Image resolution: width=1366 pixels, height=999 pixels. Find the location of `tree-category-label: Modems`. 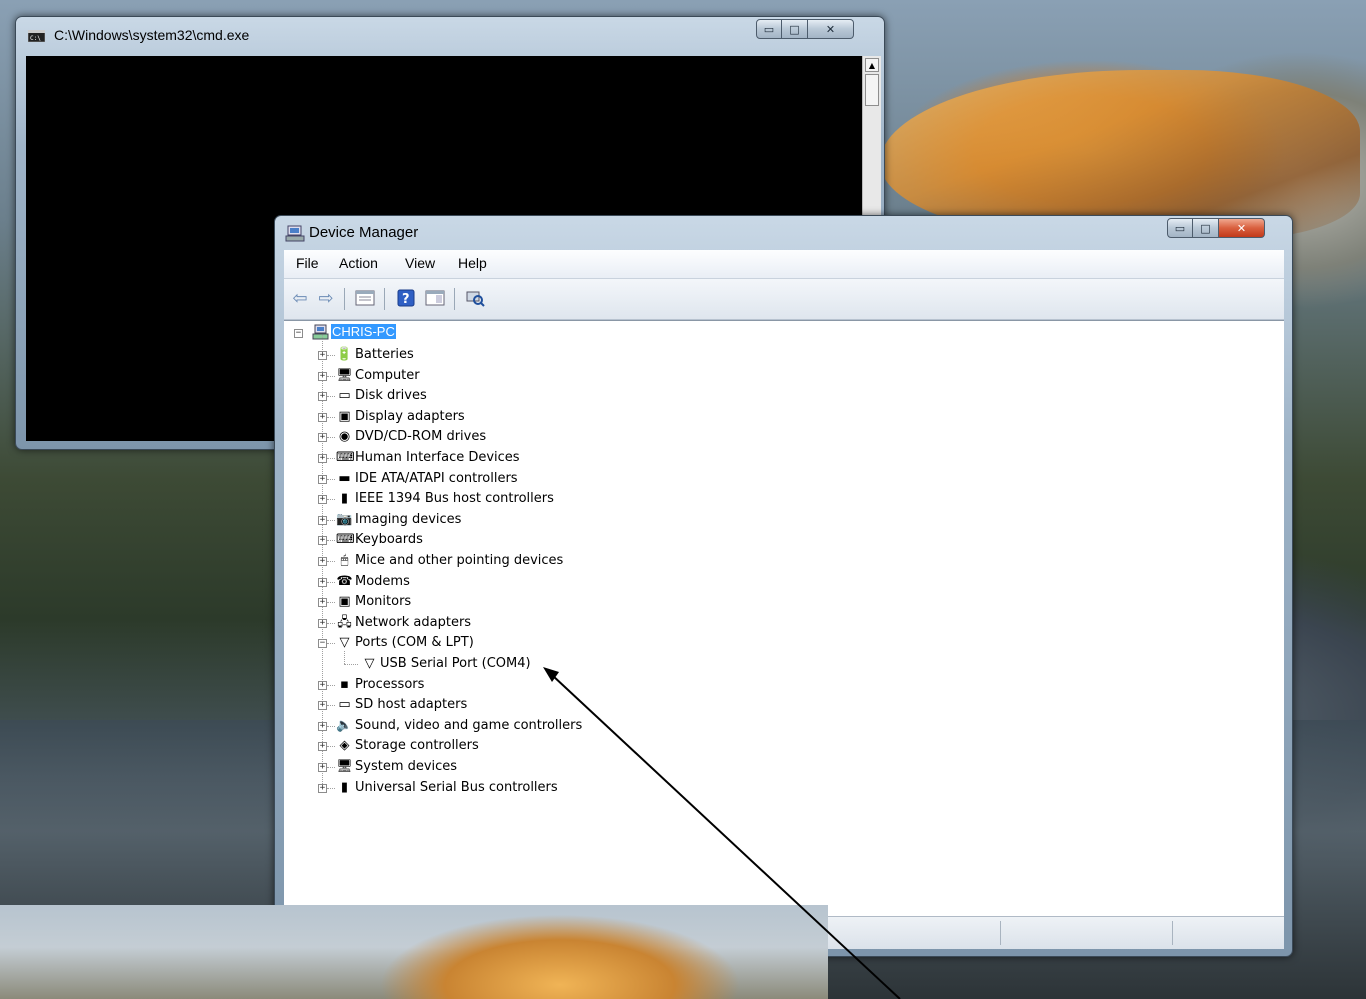

tree-category-label: Modems is located at coordinates (382, 581).